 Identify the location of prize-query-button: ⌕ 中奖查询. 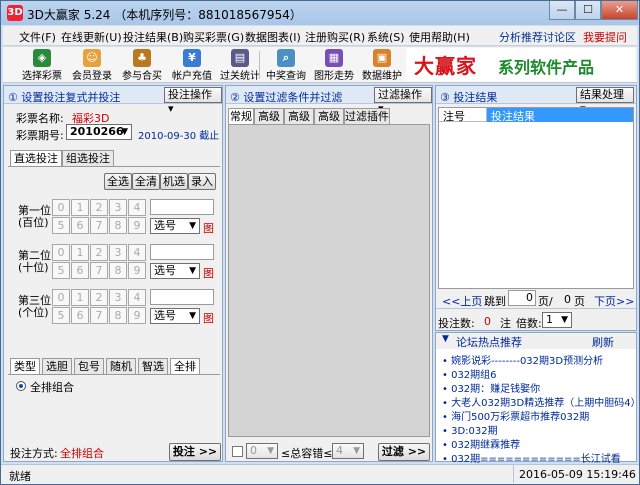
(286, 65).